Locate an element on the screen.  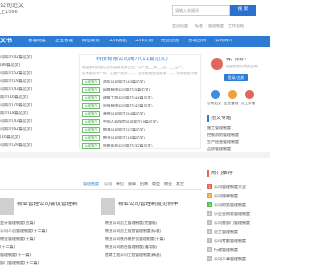
category-link: 生产经营管理制度 is located at coordinates (223, 142).